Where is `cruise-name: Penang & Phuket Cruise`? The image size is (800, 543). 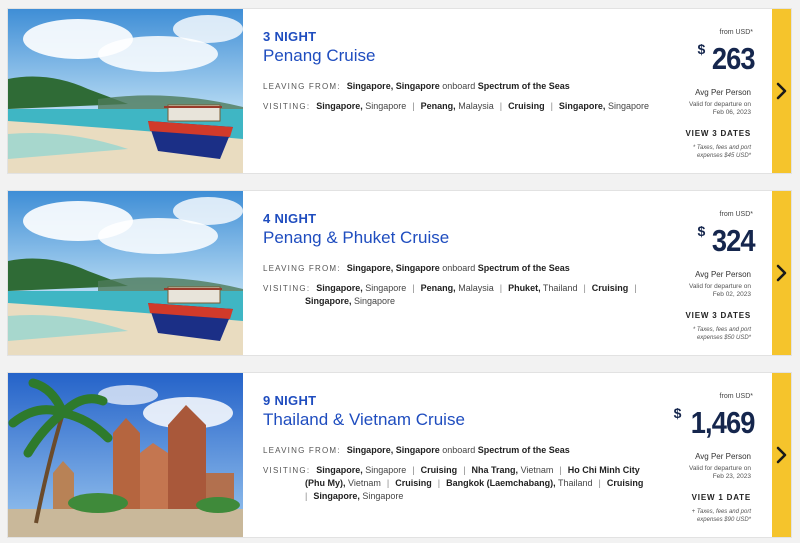 cruise-name: Penang & Phuket Cruise is located at coordinates (473, 238).